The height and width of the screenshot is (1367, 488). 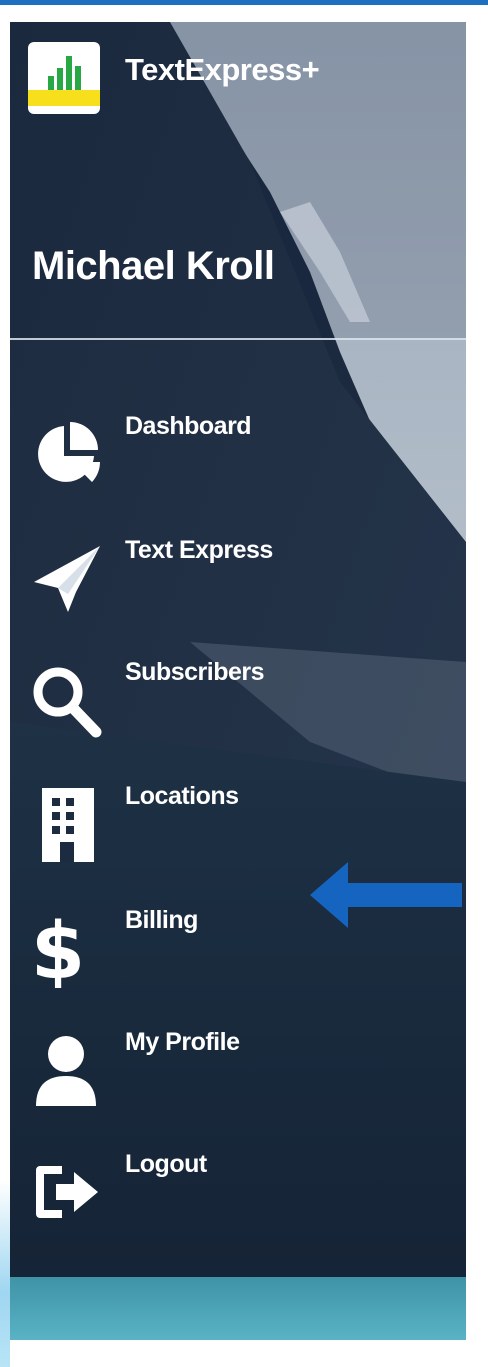 I want to click on dollar-icon: $, so click(x=58, y=948).